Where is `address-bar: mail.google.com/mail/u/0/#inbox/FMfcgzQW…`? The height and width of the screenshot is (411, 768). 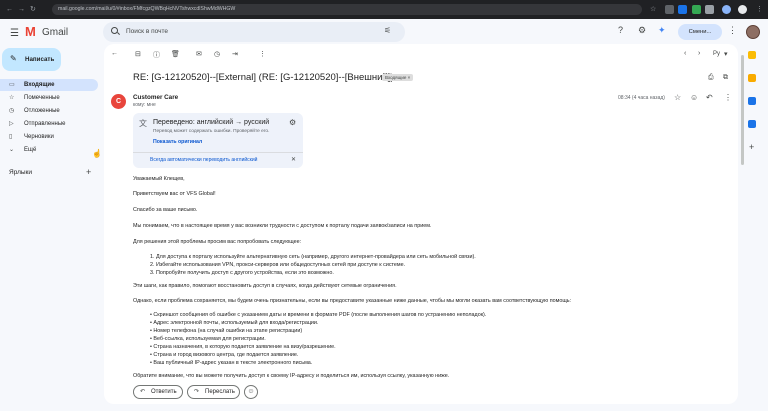
address-bar: mail.google.com/mail/u/0/#inbox/FMfcgzQW… is located at coordinates (347, 9).